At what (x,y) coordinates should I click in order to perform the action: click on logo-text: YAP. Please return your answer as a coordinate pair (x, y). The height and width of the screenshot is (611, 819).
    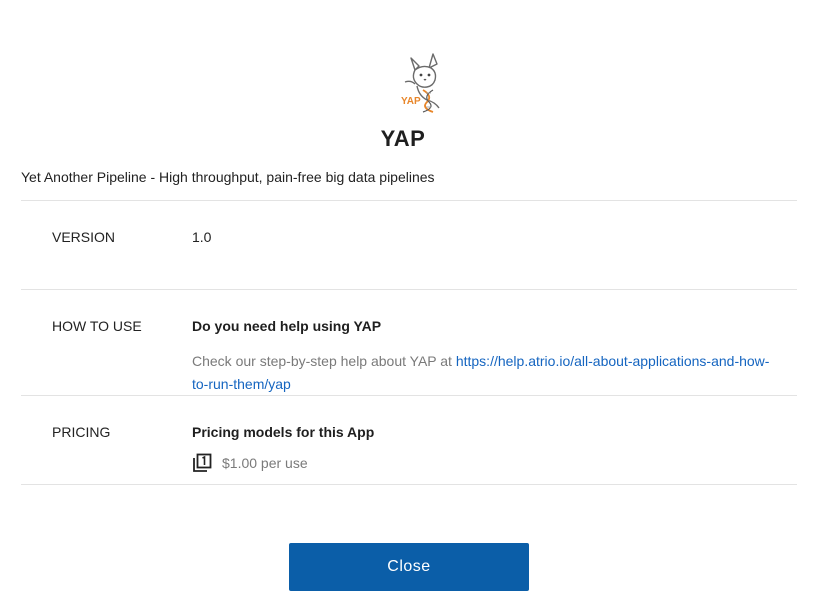
    Looking at the image, I should click on (411, 101).